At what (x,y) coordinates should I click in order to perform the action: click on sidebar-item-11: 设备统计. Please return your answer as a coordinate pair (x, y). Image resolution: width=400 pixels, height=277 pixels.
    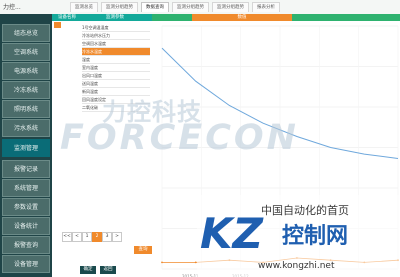
    Looking at the image, I should click on (26, 226).